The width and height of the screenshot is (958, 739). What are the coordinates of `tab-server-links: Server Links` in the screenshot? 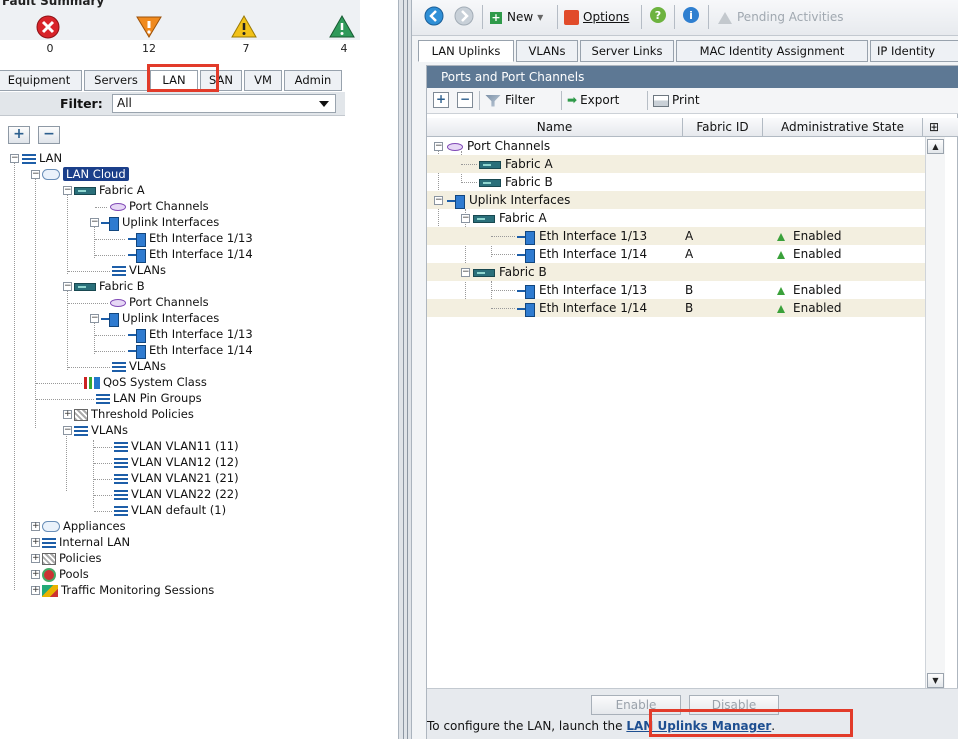 It's located at (627, 51).